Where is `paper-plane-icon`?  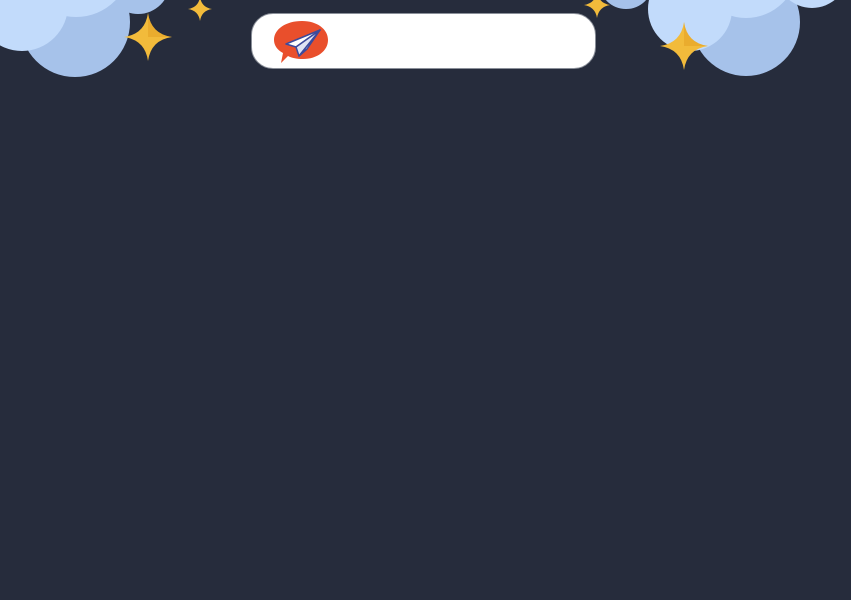 paper-plane-icon is located at coordinates (301, 42).